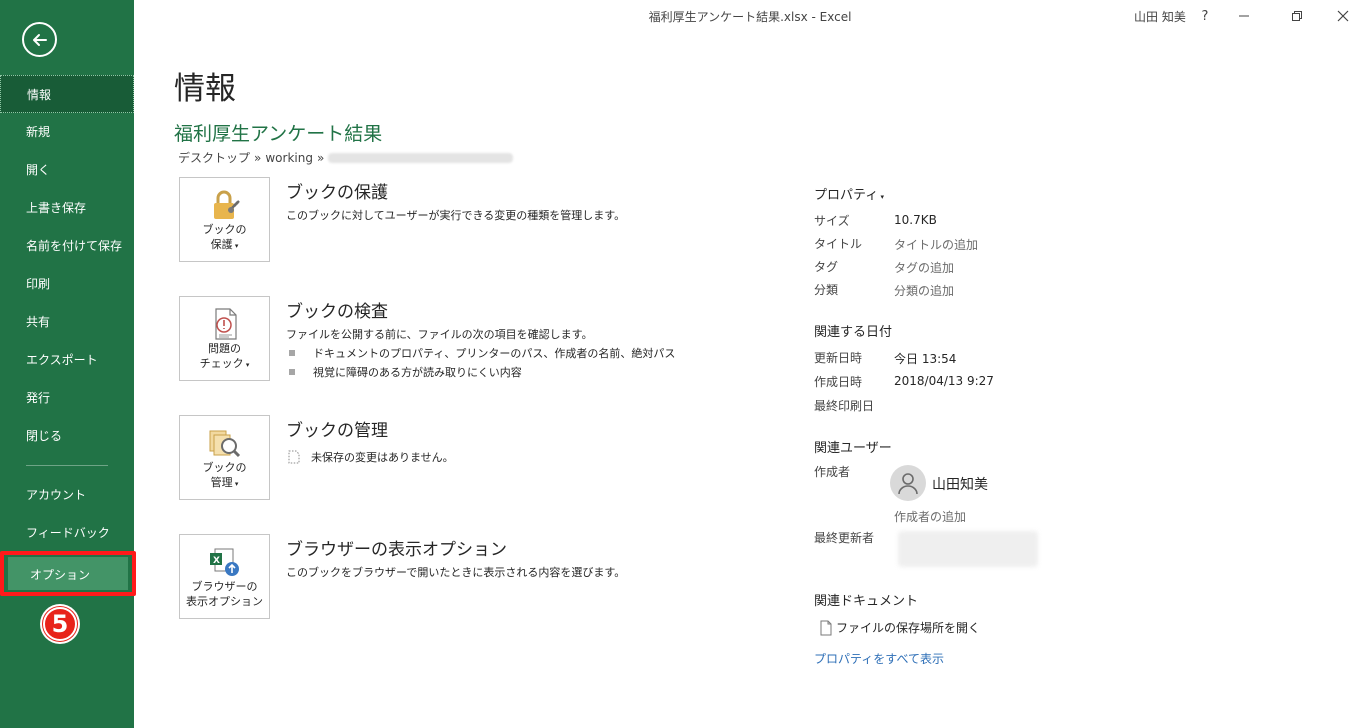 The width and height of the screenshot is (1366, 728). I want to click on nav-item-account: アカウント, so click(67, 495).